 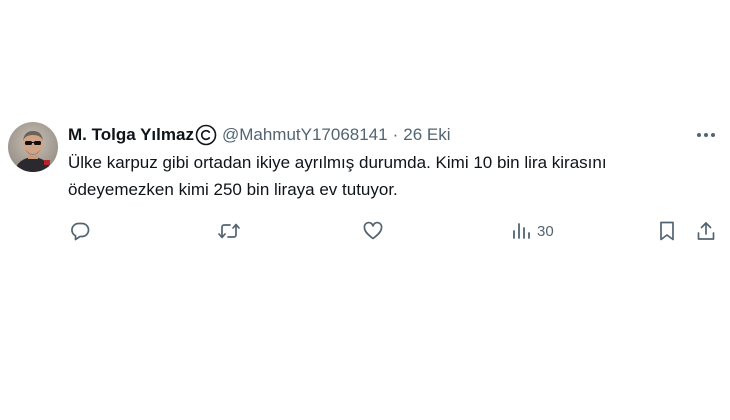 I want to click on copyright-icon, so click(x=206, y=135).